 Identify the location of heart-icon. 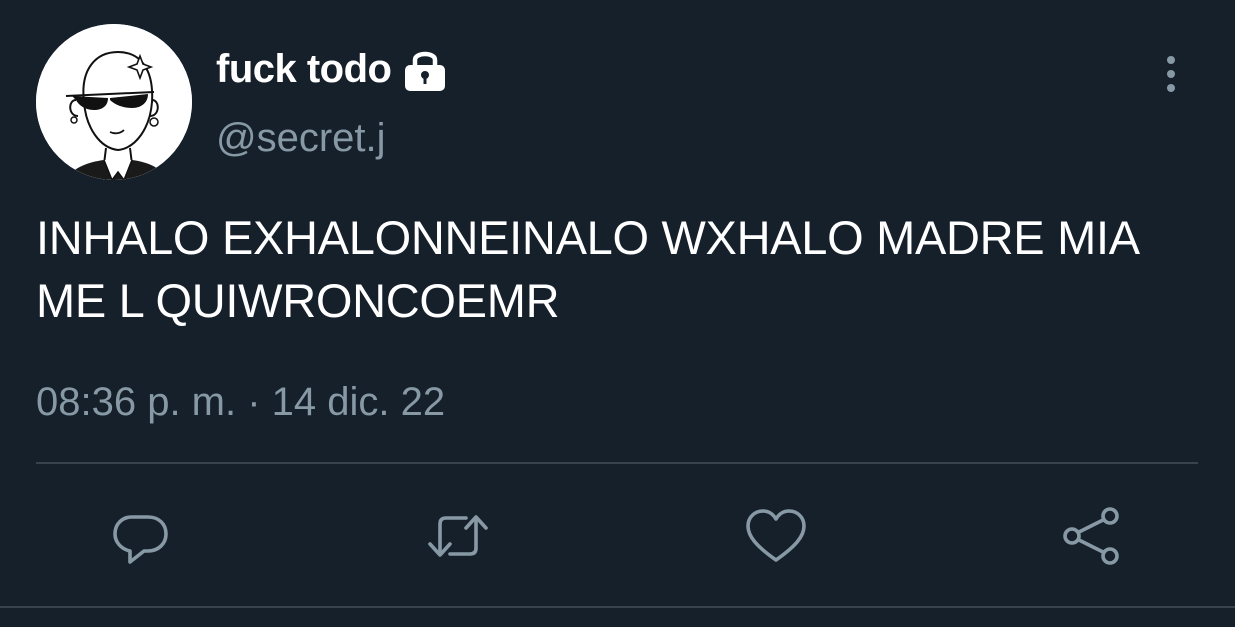
(776, 535).